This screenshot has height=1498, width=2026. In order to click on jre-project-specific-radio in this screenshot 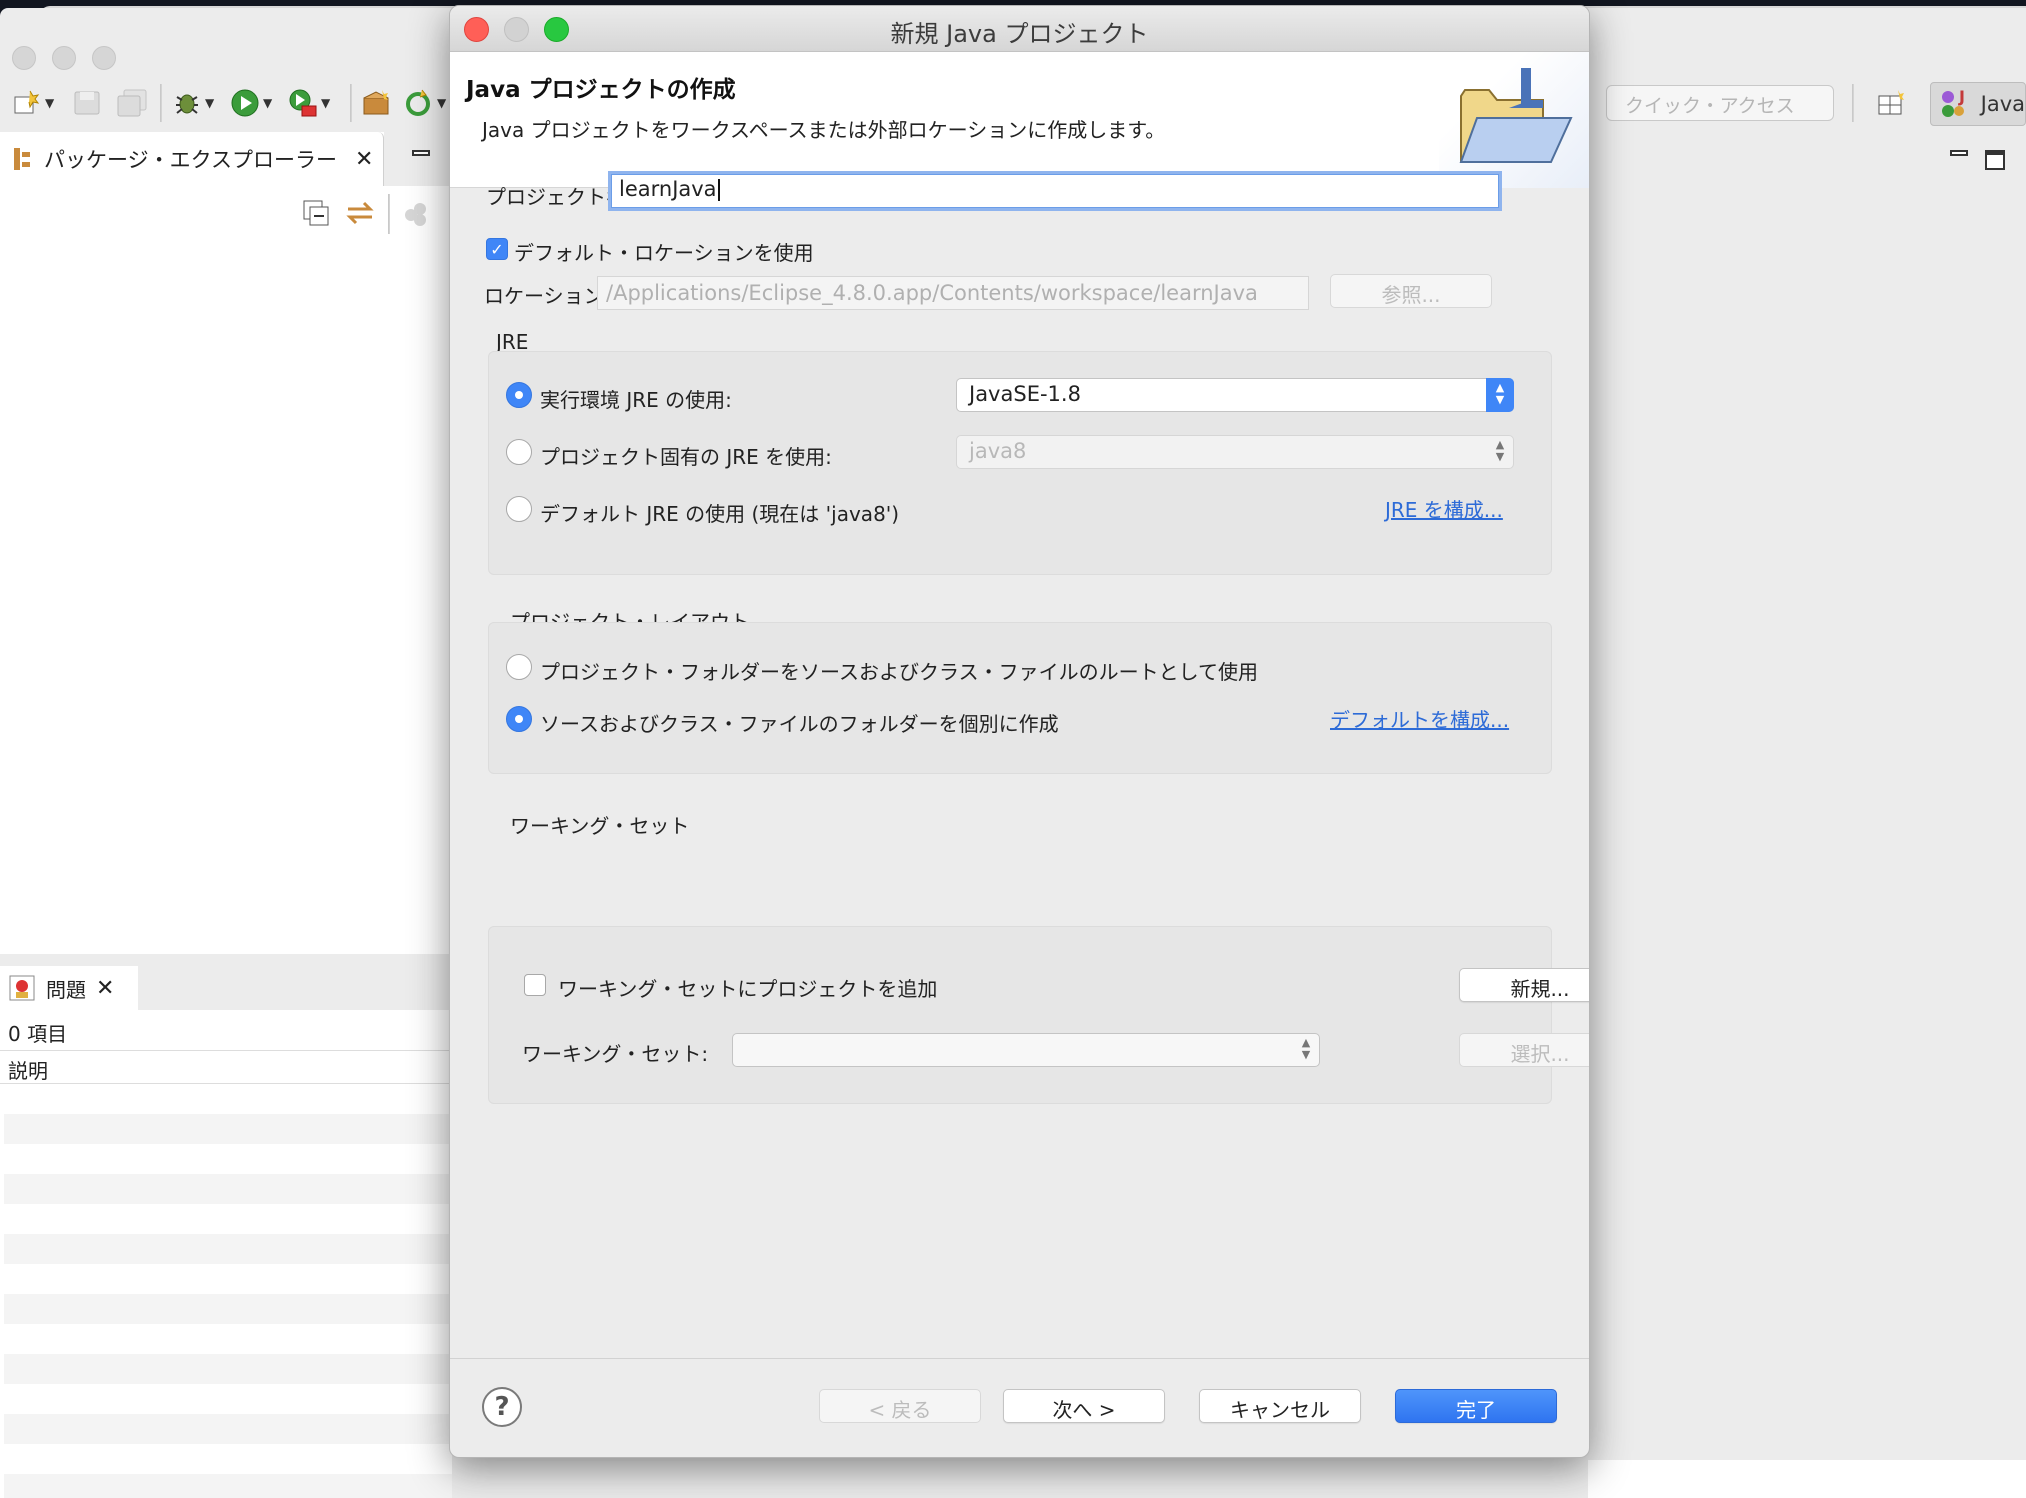, I will do `click(519, 452)`.